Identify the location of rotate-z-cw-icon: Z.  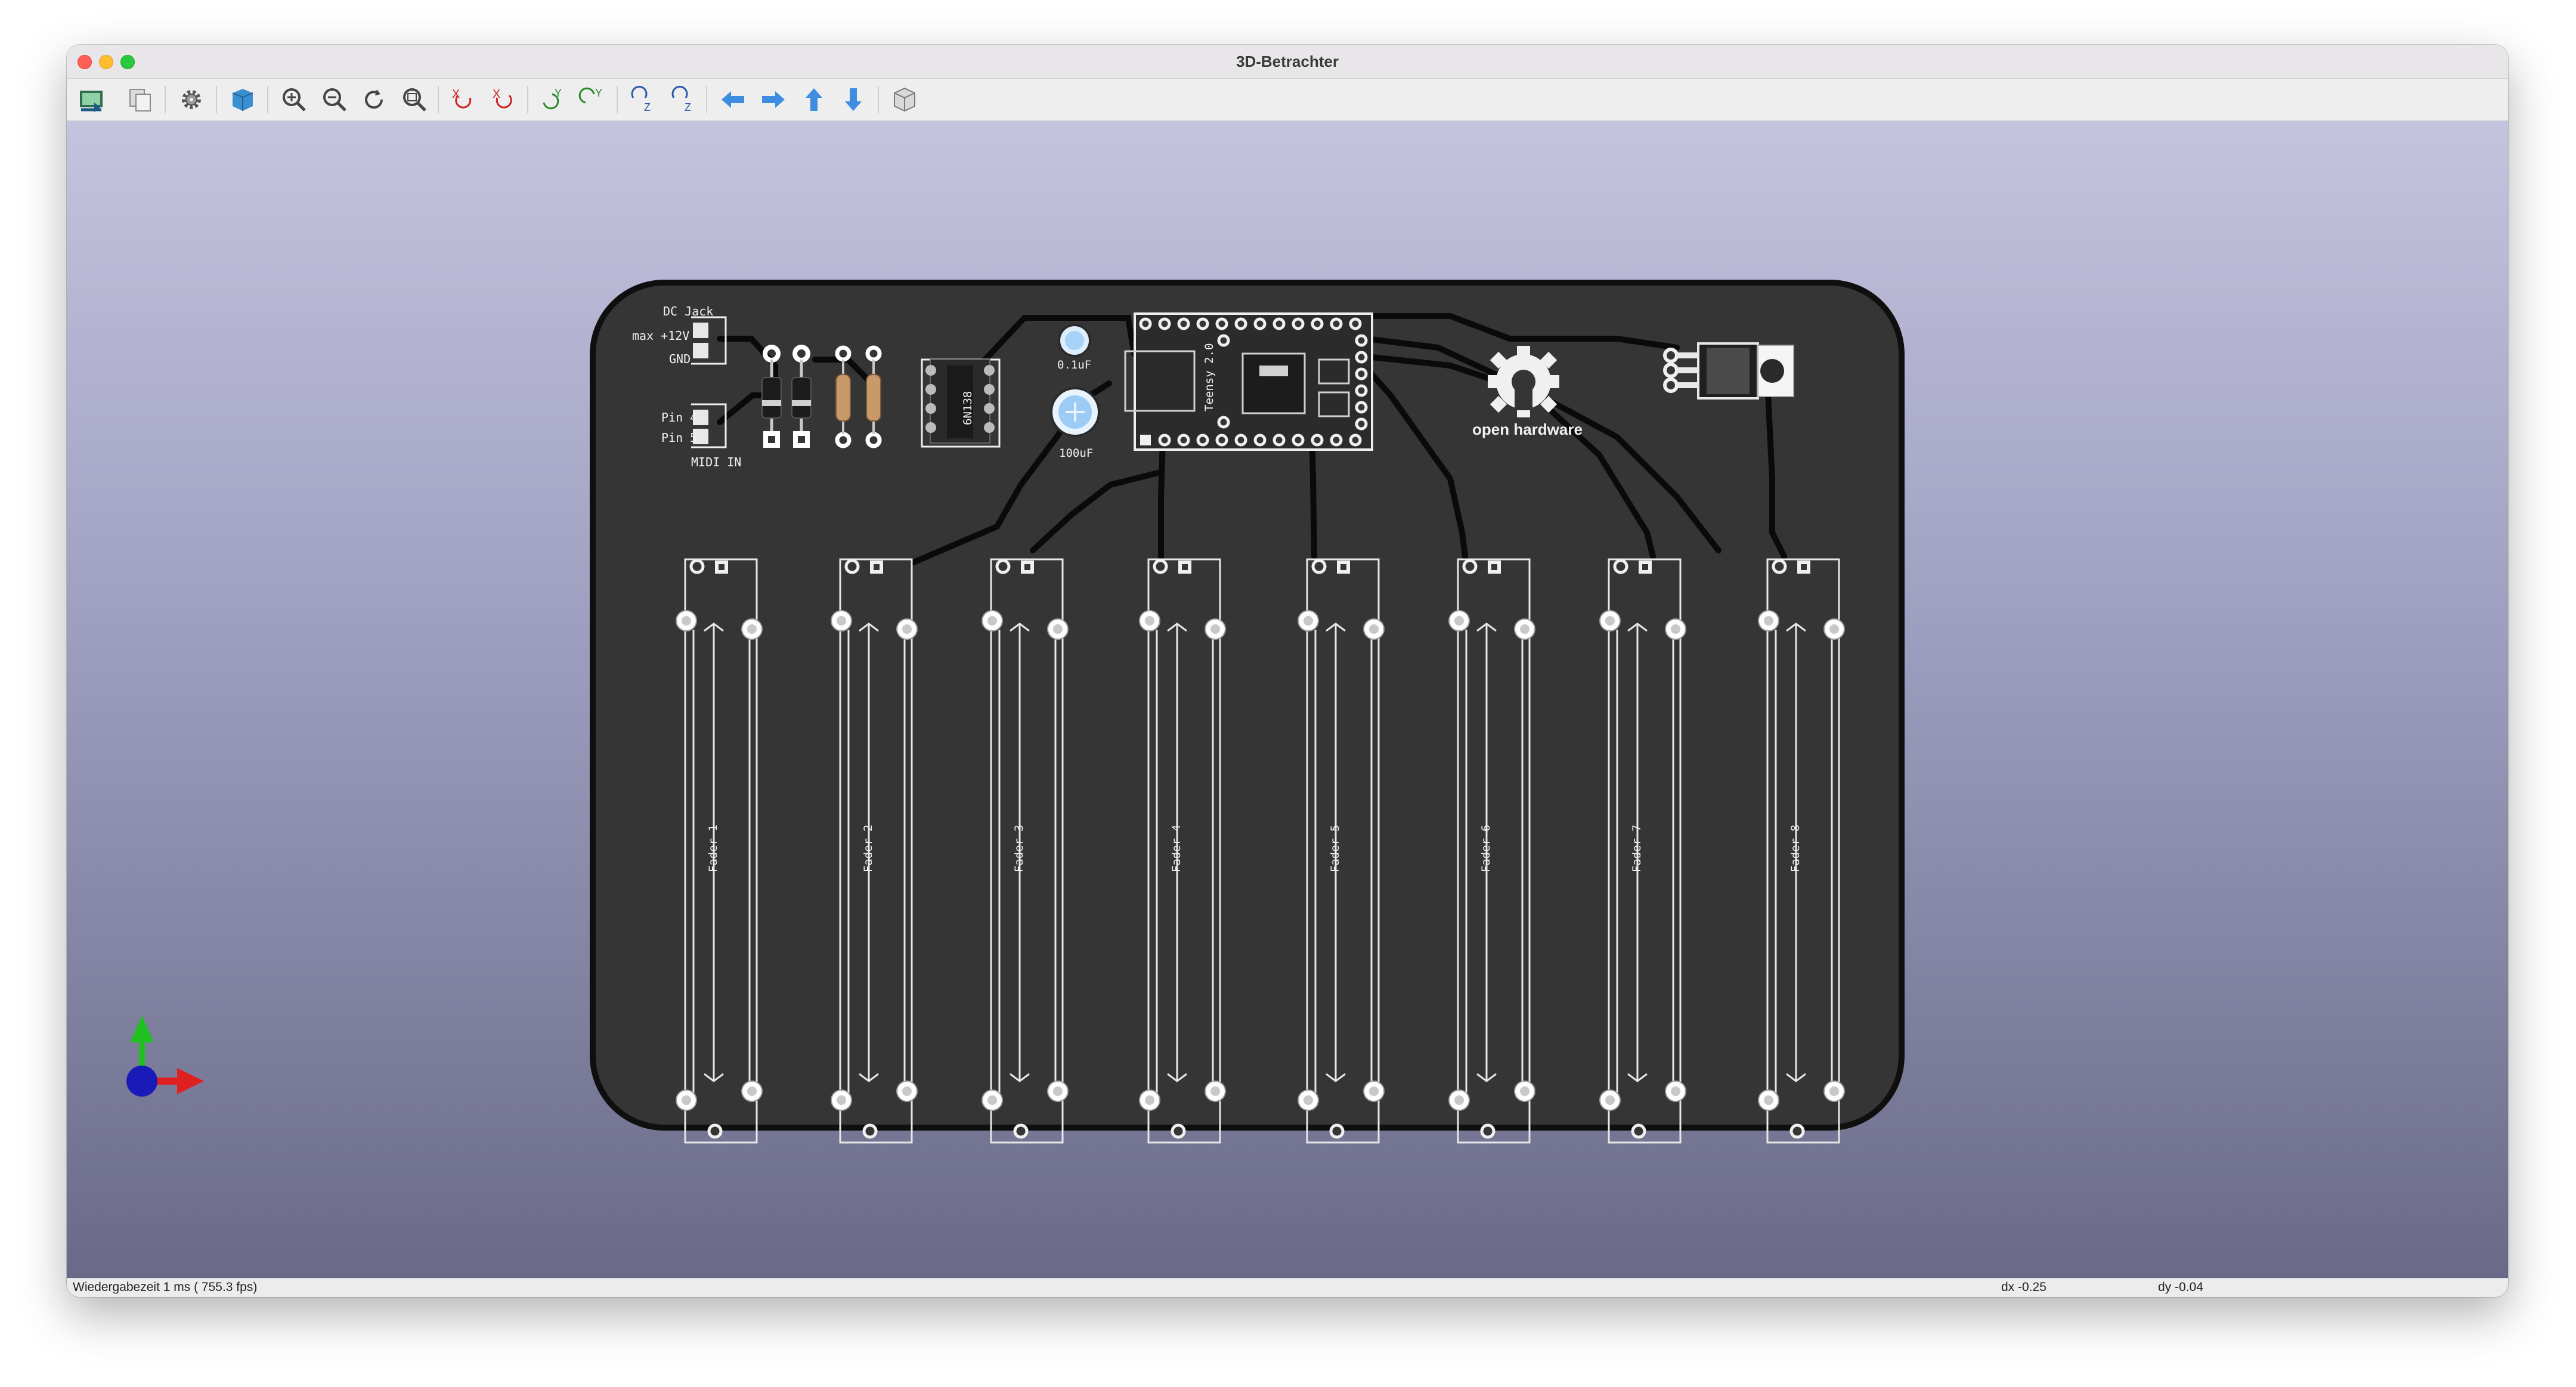
(641, 99).